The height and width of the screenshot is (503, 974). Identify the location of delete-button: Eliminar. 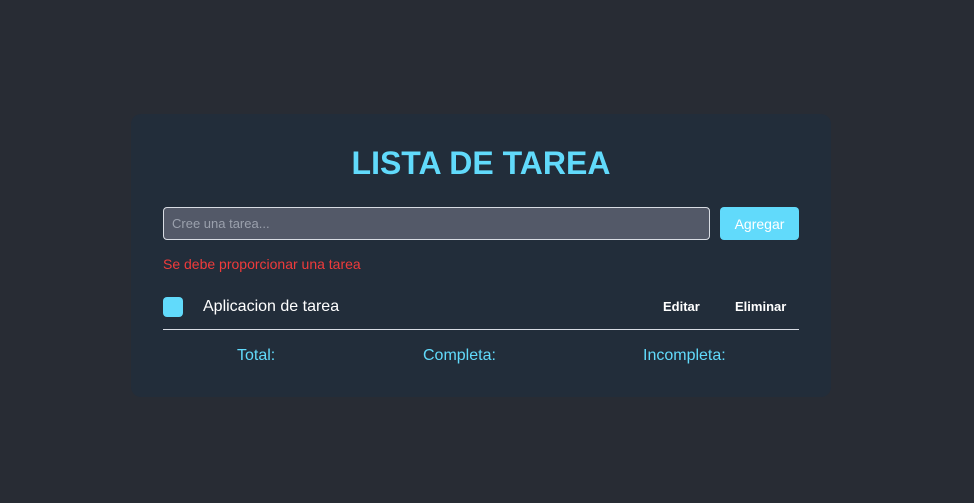
(760, 306).